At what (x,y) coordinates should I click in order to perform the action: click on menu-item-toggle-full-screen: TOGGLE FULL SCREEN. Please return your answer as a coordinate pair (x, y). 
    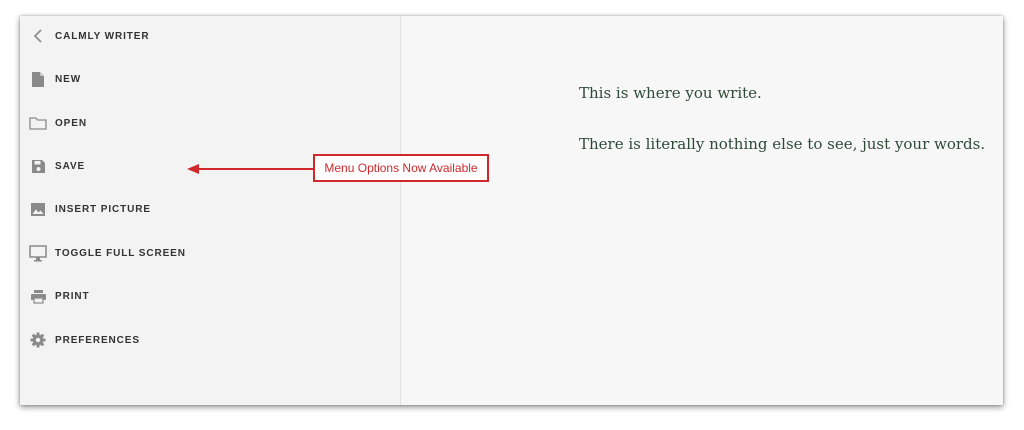
    Looking at the image, I should click on (107, 253).